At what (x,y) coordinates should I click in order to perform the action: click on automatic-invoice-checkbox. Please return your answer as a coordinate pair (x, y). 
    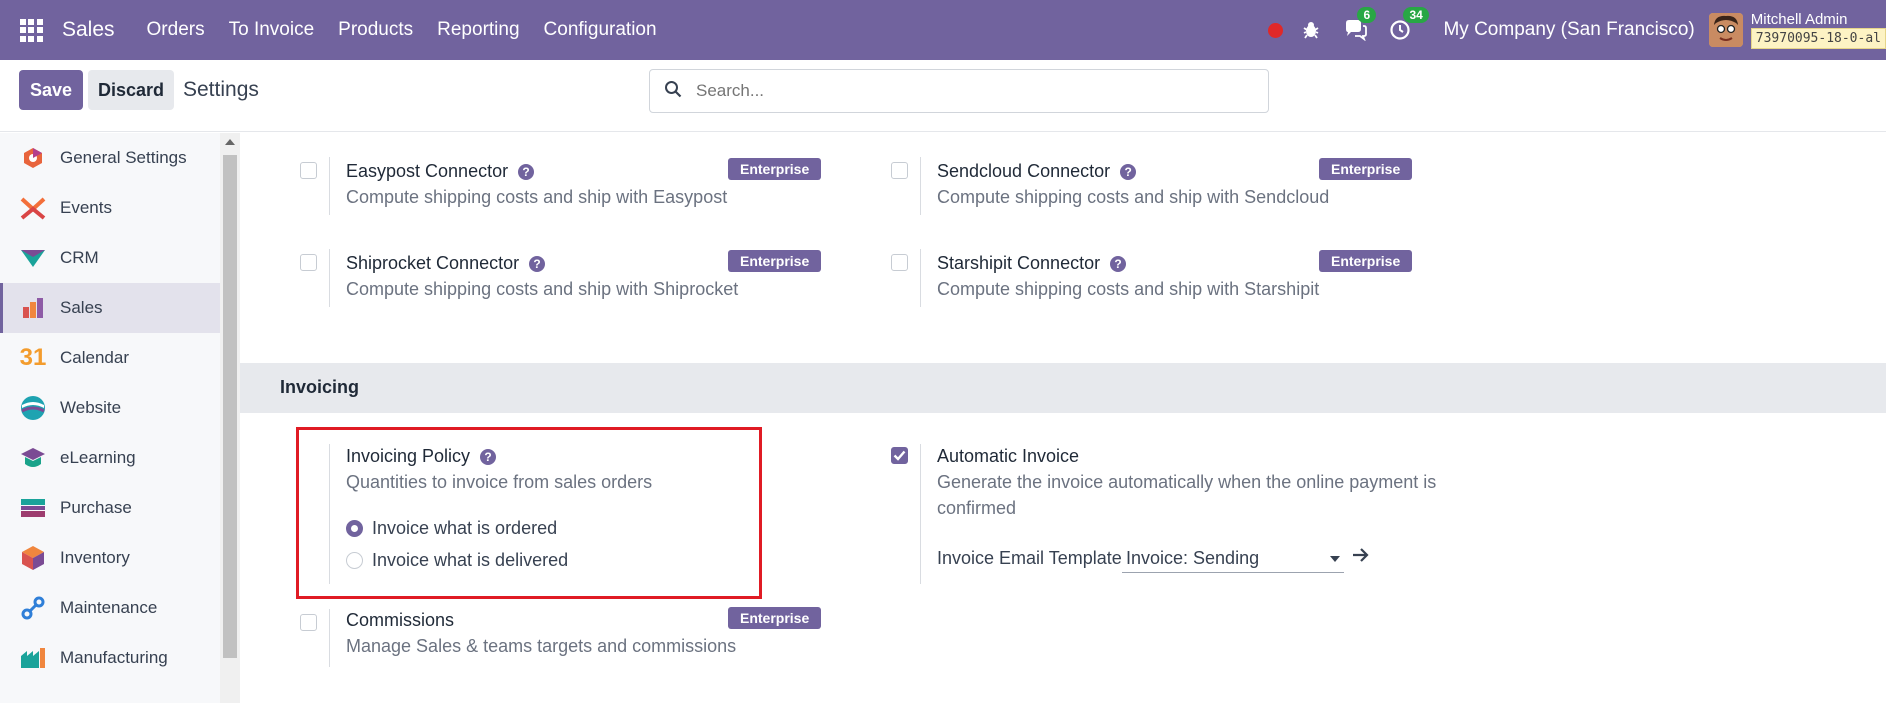
    Looking at the image, I should click on (899, 455).